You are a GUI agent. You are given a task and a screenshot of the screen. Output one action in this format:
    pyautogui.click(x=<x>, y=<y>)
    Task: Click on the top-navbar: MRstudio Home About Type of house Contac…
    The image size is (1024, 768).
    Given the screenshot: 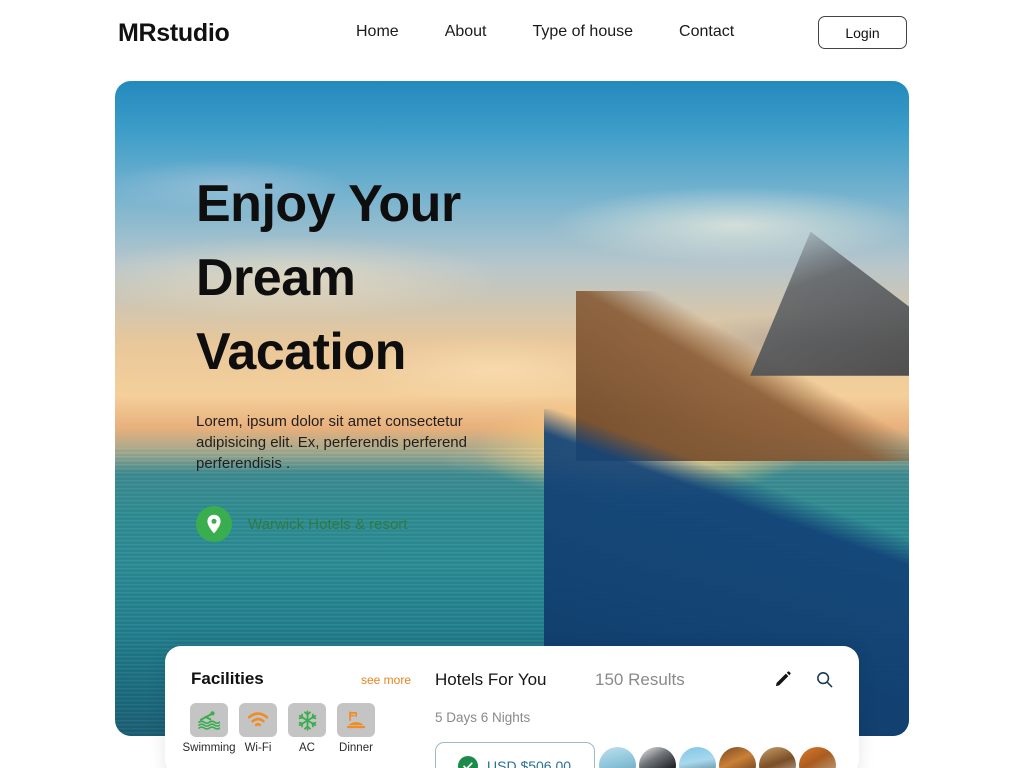 What is the action you would take?
    pyautogui.click(x=512, y=32)
    